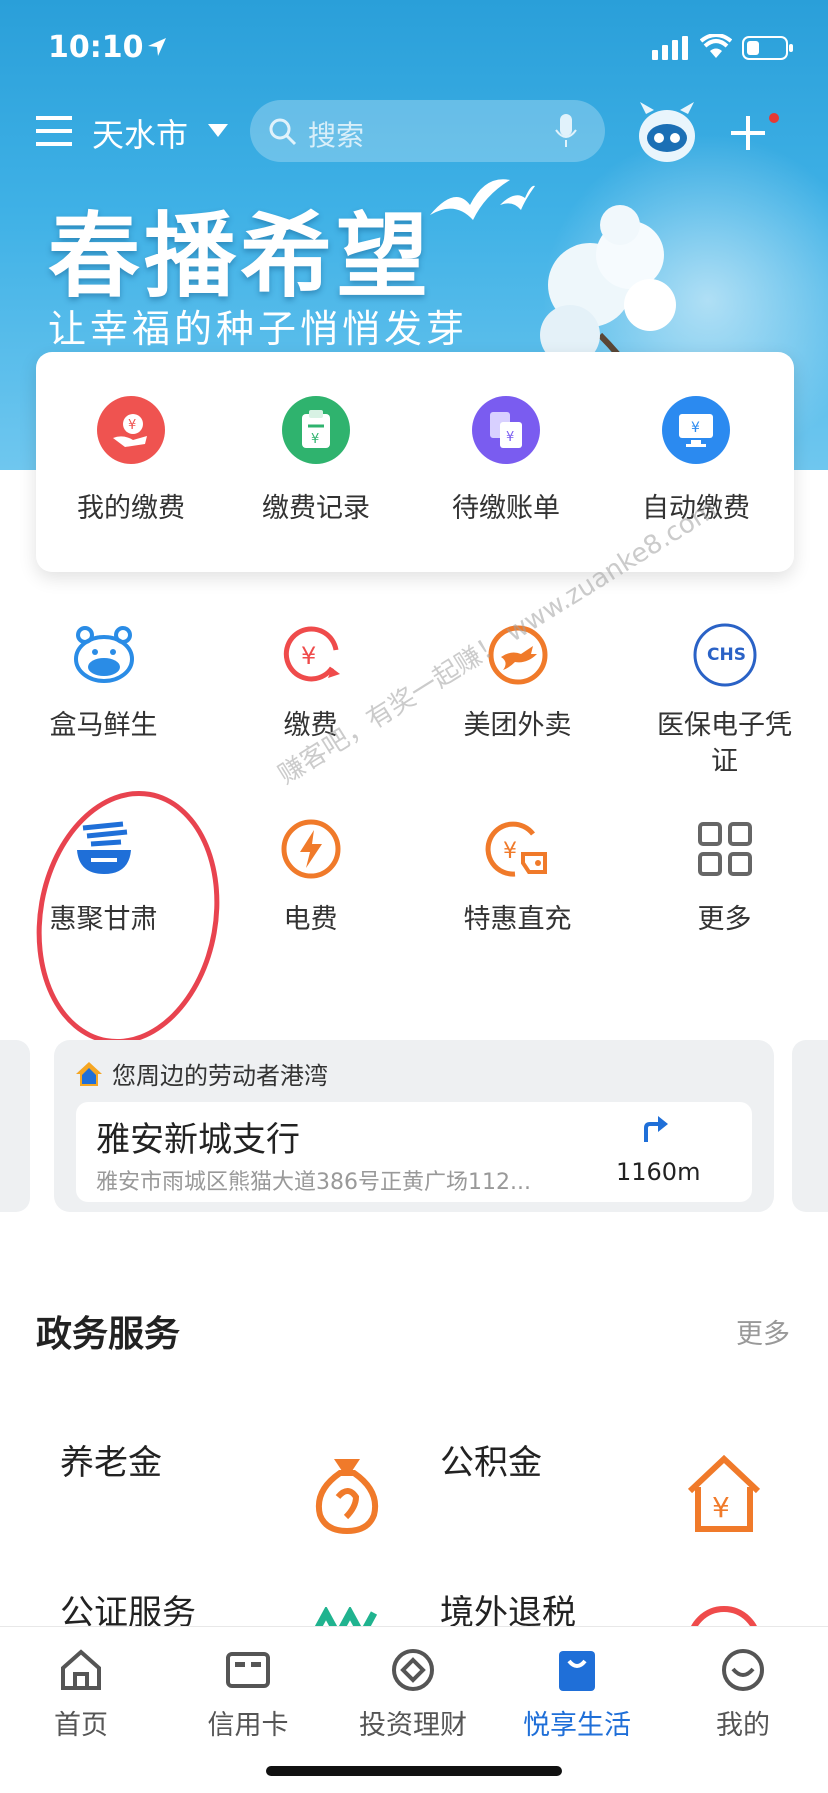  I want to click on more-services-button: 更多, so click(724, 874).